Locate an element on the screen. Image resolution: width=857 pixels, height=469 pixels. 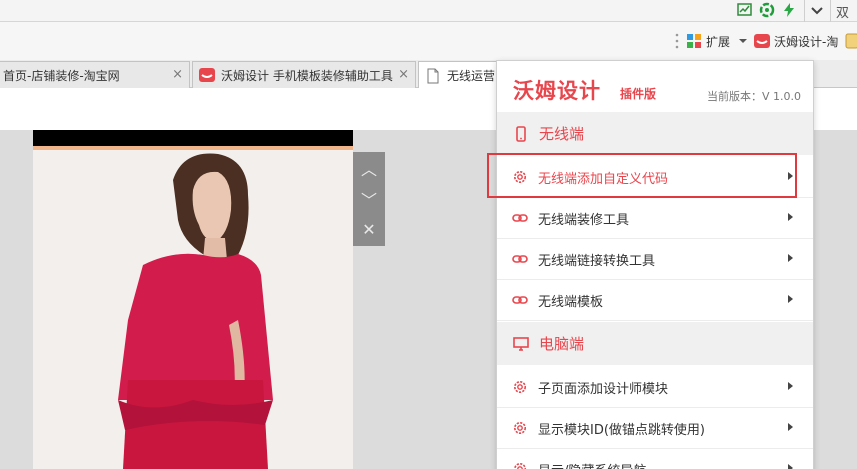
document-icon is located at coordinates (433, 75).